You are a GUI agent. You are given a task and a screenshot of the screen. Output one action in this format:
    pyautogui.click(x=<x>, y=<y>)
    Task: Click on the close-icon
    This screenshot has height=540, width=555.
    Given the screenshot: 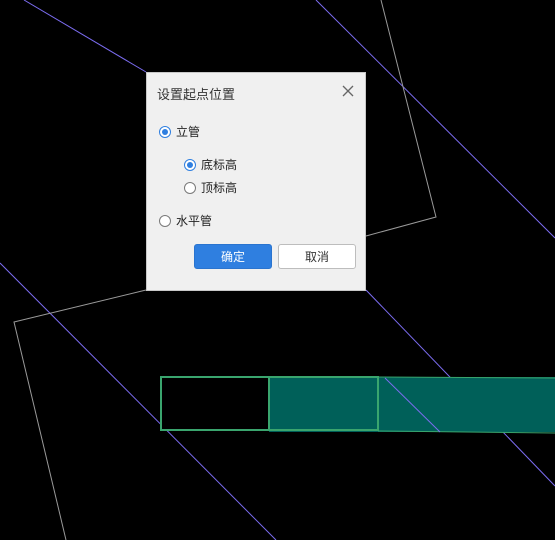 What is the action you would take?
    pyautogui.click(x=348, y=91)
    